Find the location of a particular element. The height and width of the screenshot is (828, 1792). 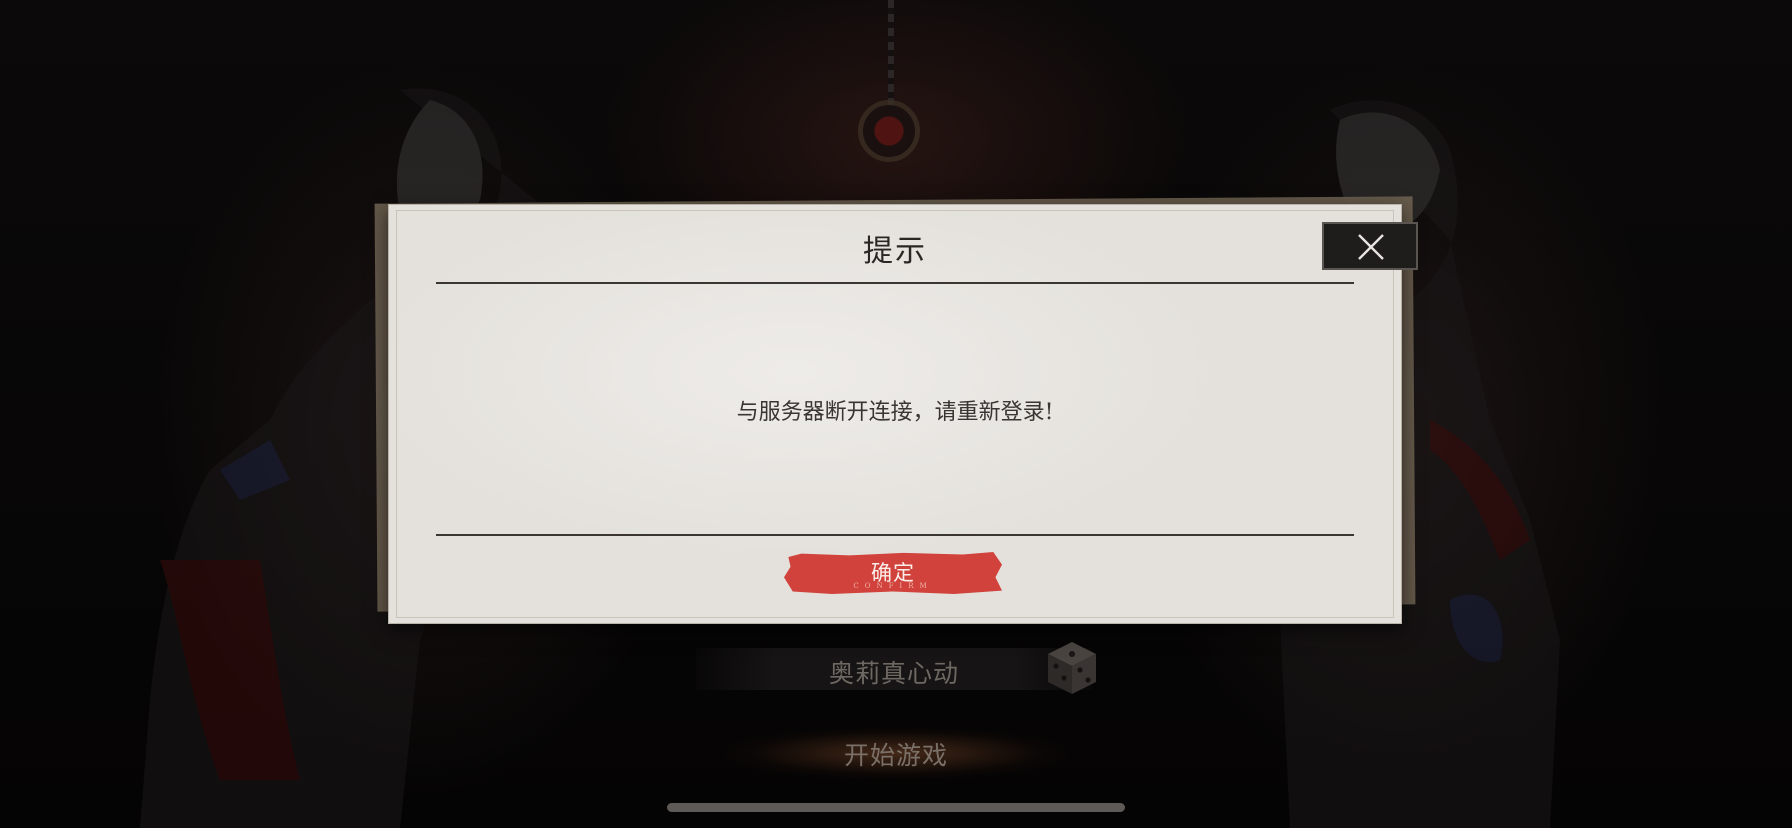

home-indicator is located at coordinates (896, 807).